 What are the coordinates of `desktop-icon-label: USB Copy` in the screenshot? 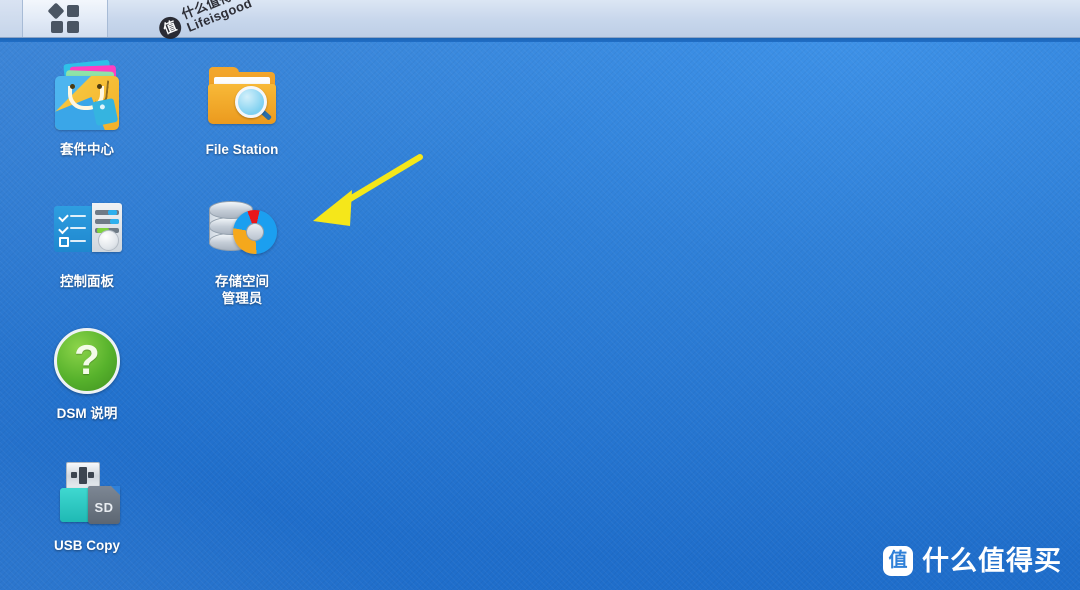 It's located at (86, 545).